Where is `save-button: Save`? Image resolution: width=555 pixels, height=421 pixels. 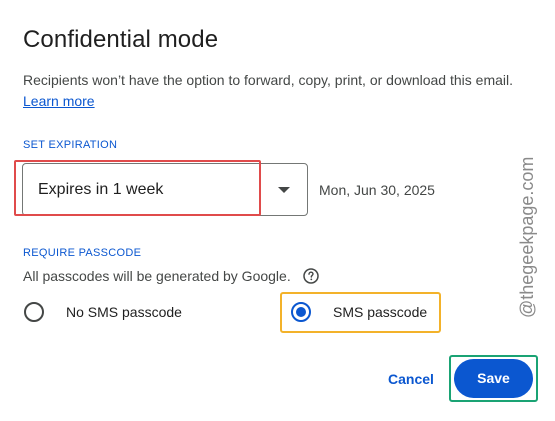
save-button: Save is located at coordinates (493, 378).